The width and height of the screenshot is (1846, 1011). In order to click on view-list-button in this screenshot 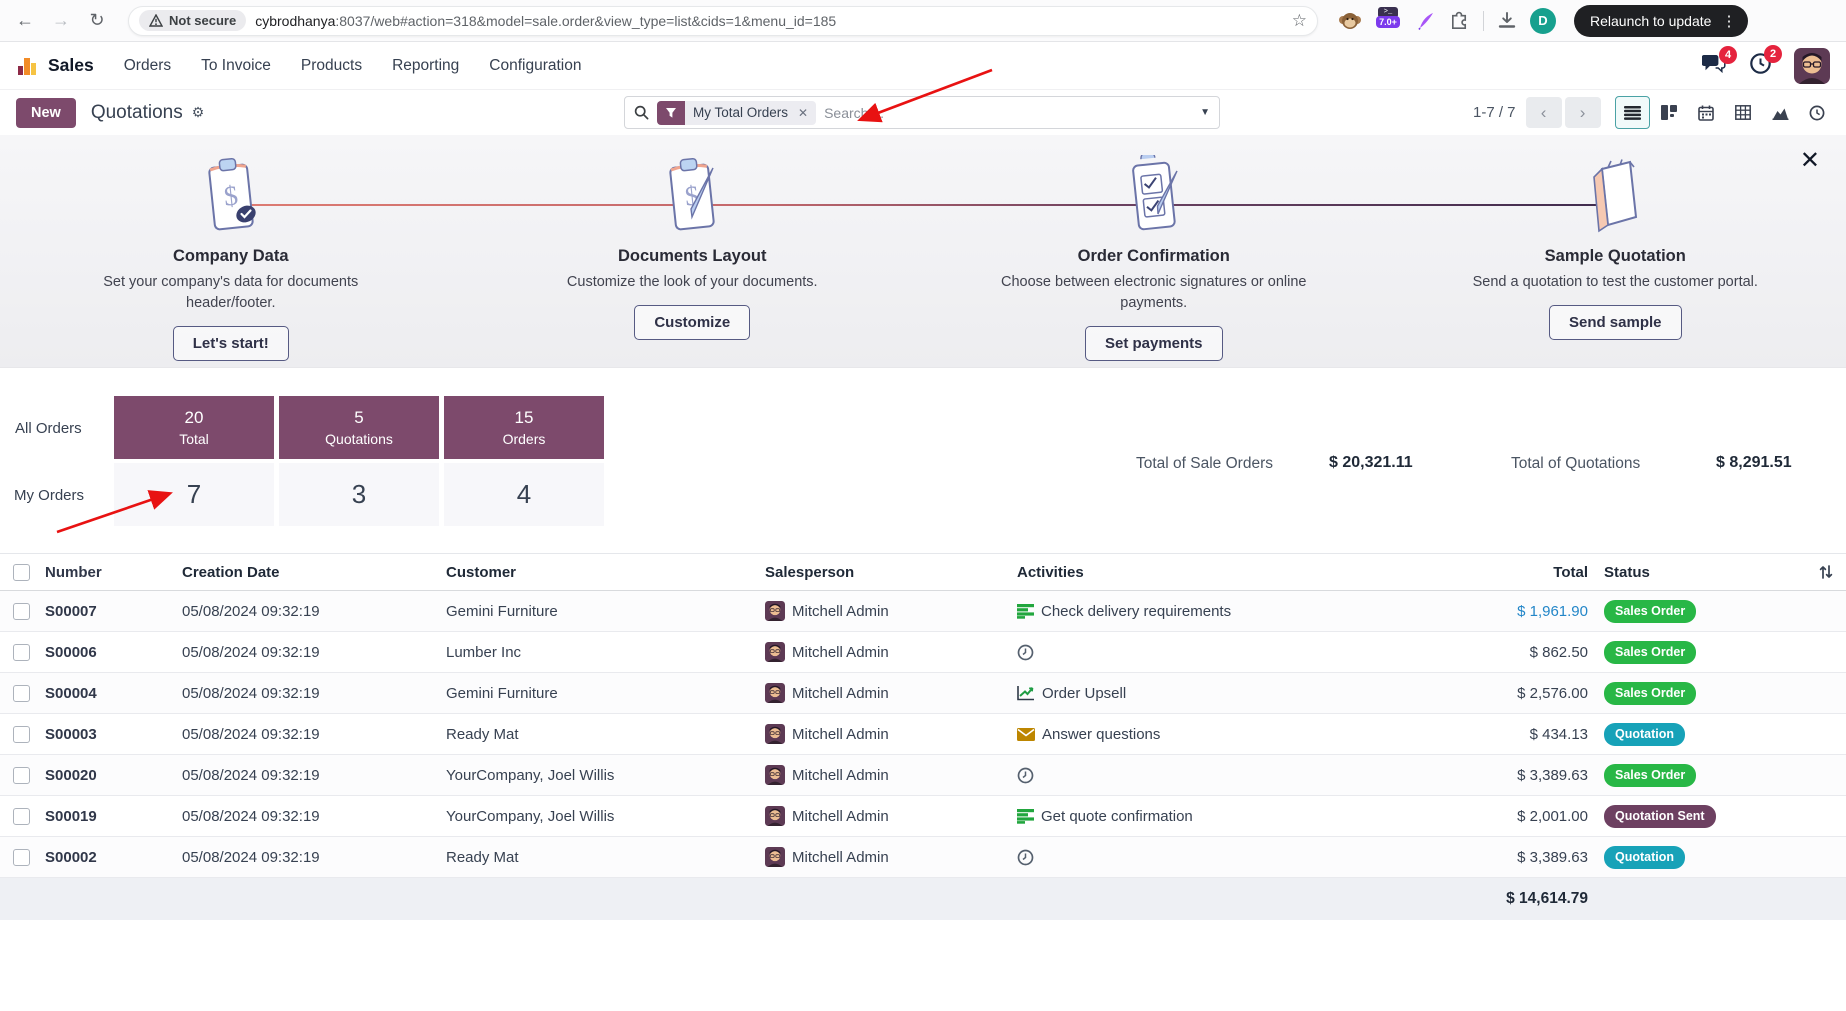, I will do `click(1632, 112)`.